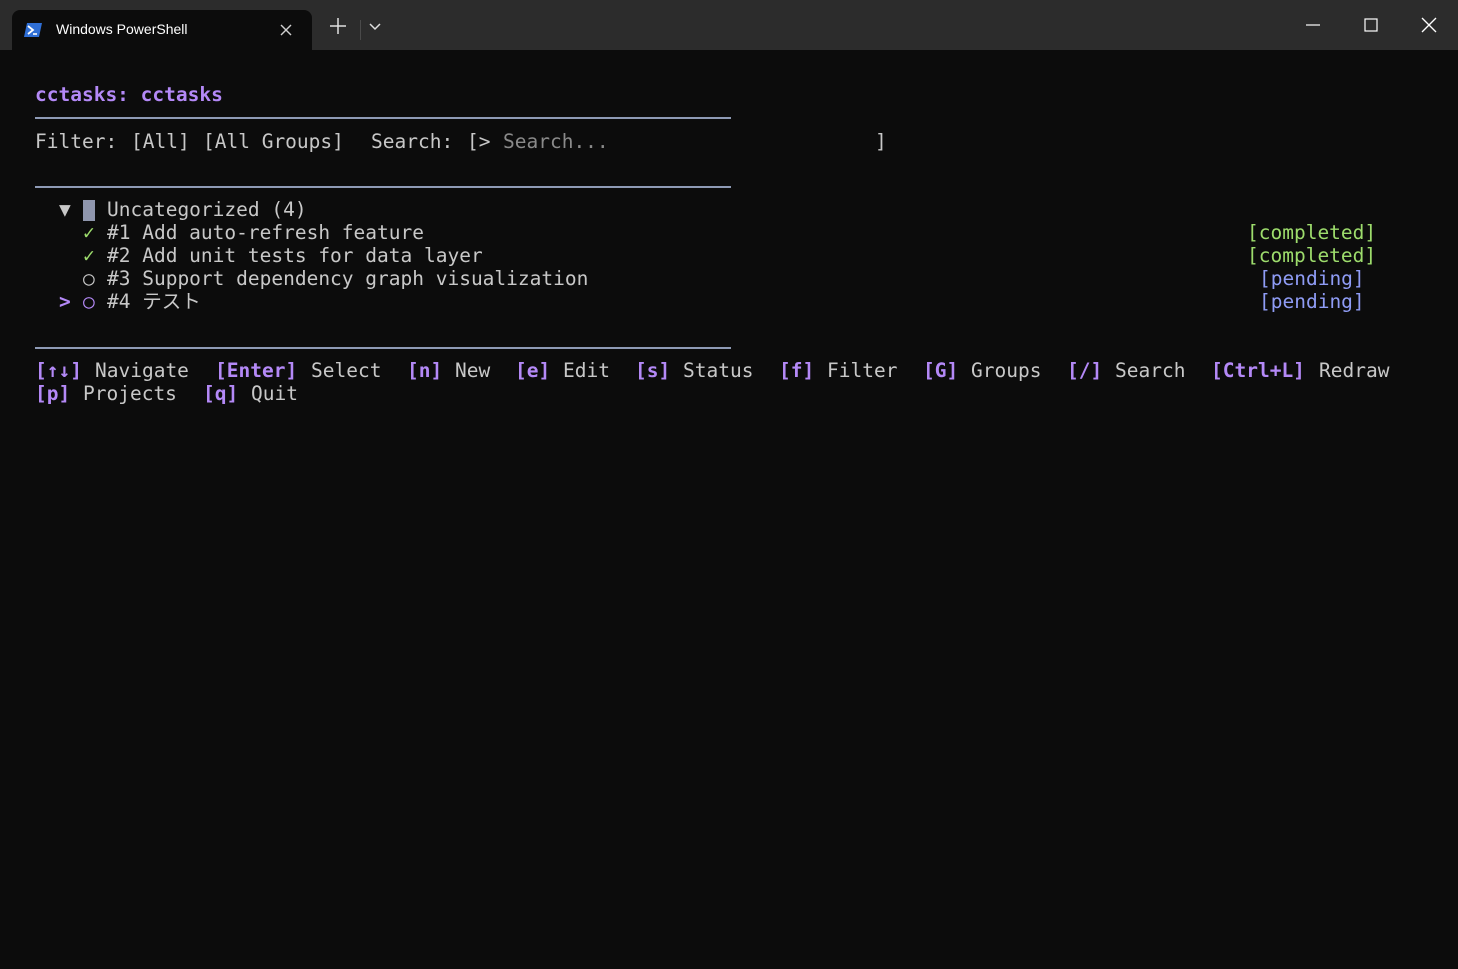 This screenshot has height=969, width=1458. Describe the element at coordinates (1150, 370) in the screenshot. I see `help-label: Search` at that location.